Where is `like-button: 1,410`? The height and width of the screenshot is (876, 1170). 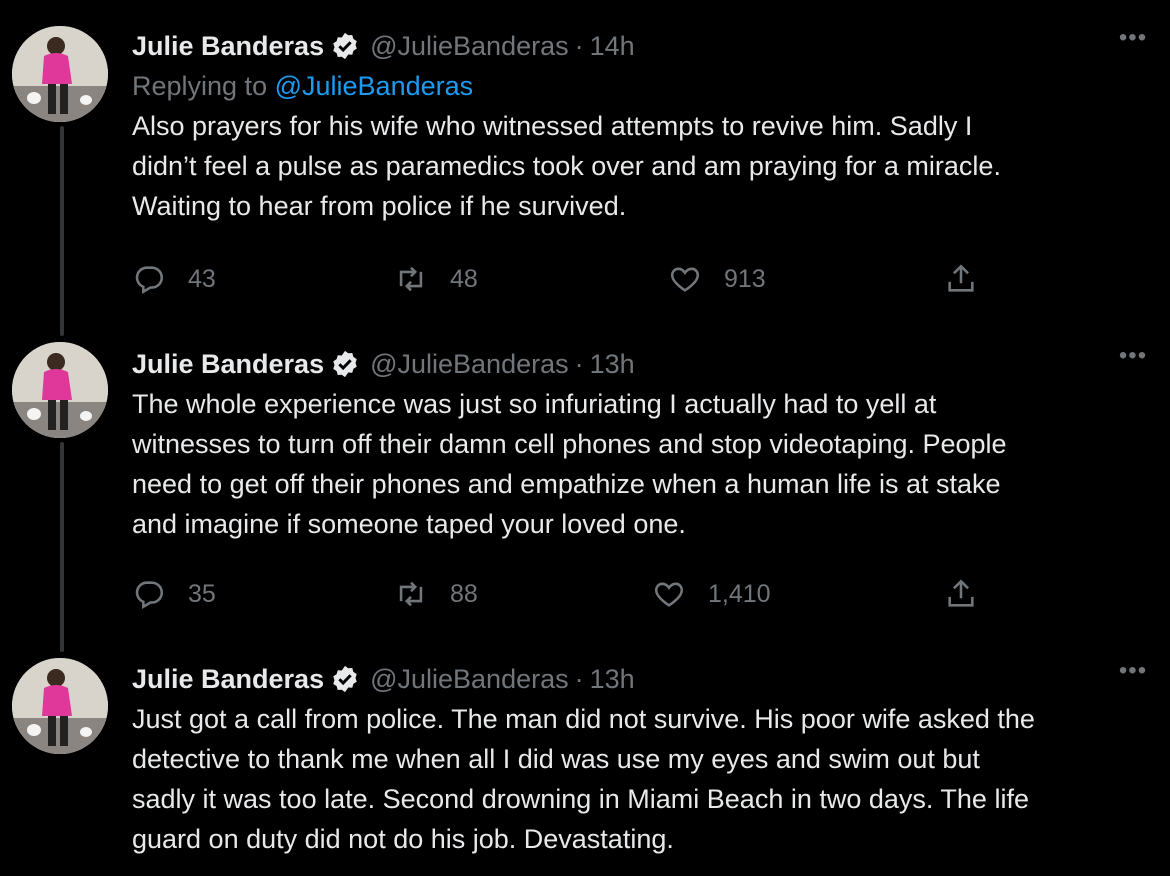
like-button: 1,410 is located at coordinates (711, 594).